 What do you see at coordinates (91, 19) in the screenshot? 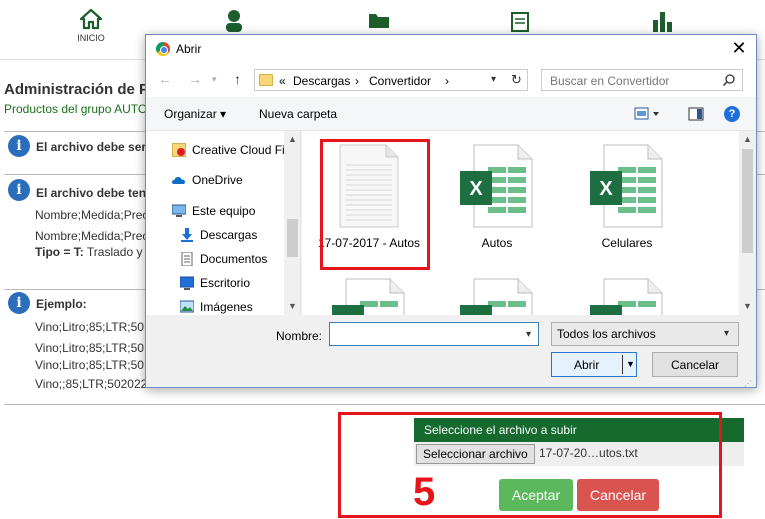
I see `home-icon` at bounding box center [91, 19].